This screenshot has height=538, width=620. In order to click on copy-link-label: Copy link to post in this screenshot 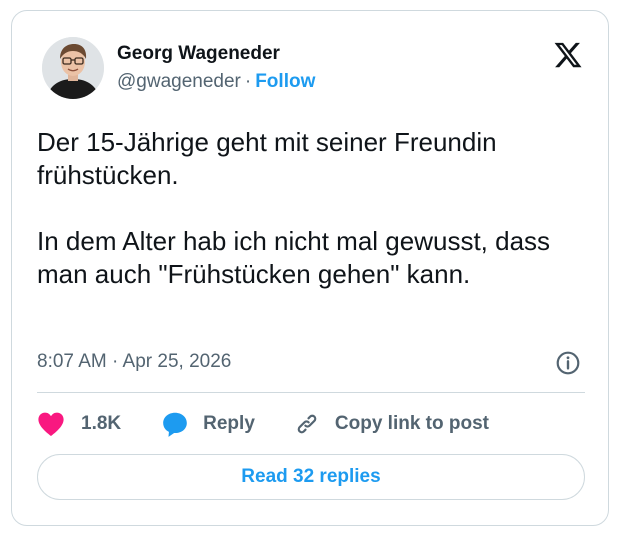, I will do `click(411, 423)`.